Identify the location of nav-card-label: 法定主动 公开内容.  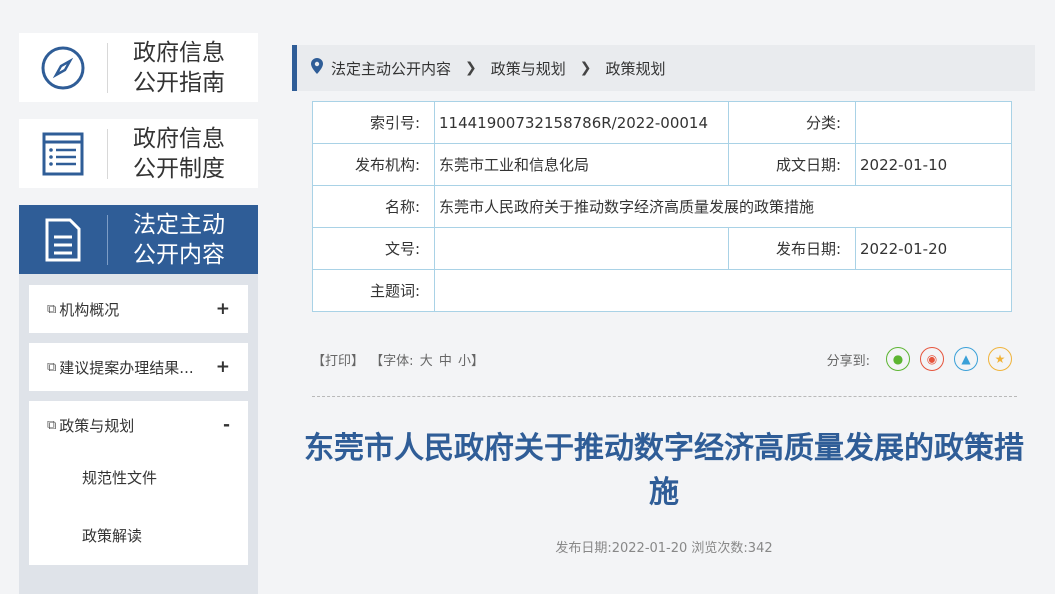
(179, 239).